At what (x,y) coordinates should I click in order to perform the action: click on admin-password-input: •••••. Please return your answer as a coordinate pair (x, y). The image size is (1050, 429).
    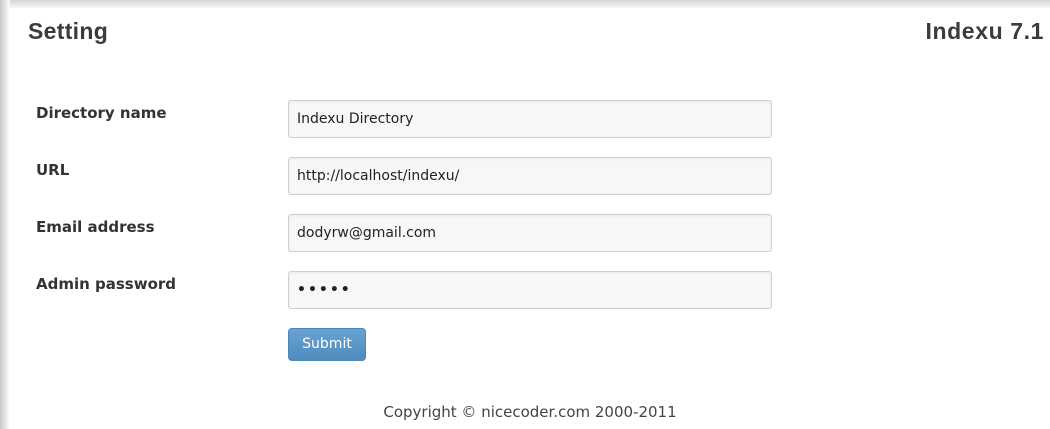
    Looking at the image, I should click on (530, 290).